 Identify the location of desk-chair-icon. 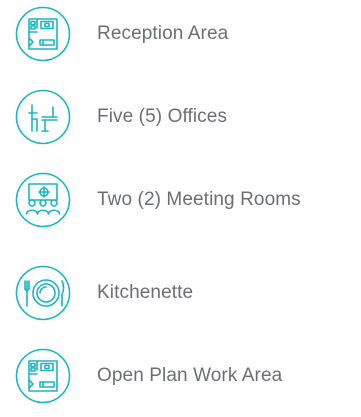
(43, 117).